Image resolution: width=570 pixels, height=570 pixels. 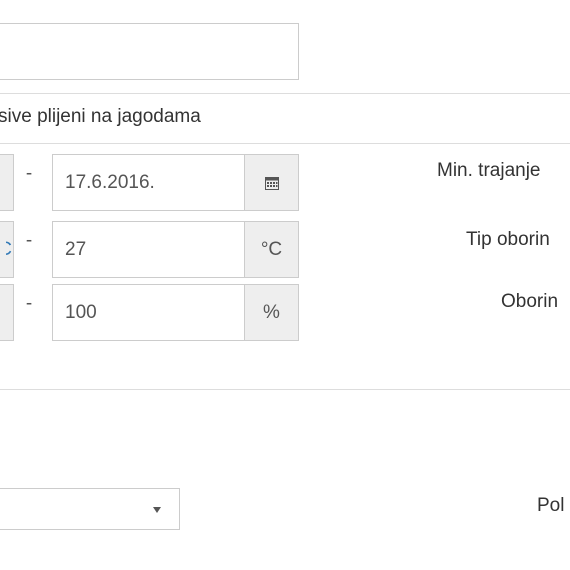 I want to click on humidity-range-dash: -, so click(x=29, y=303).